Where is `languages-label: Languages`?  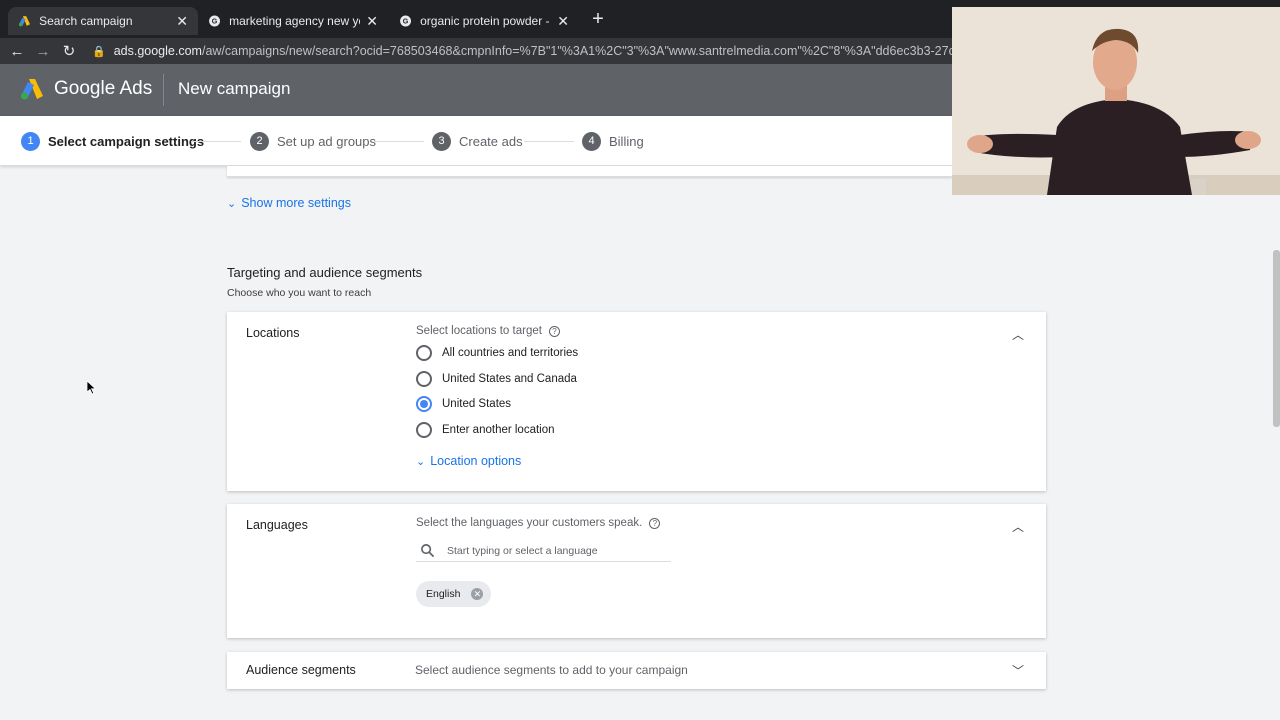 languages-label: Languages is located at coordinates (277, 525).